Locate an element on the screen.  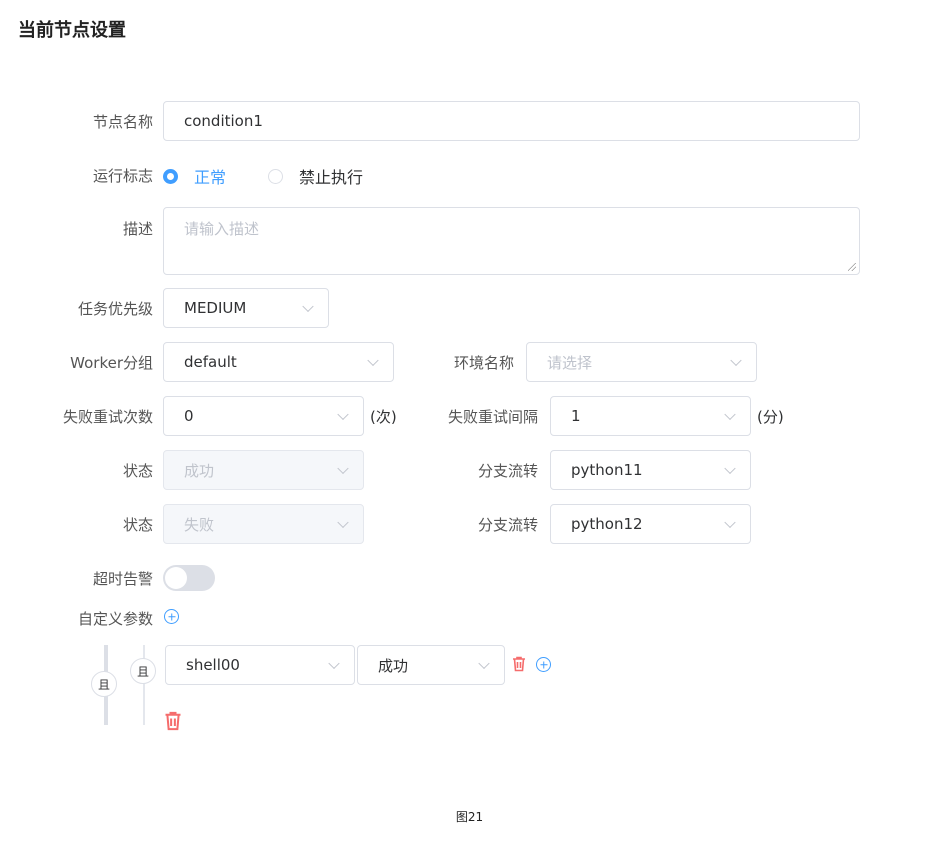
description-label: 描述 is located at coordinates (137, 229).